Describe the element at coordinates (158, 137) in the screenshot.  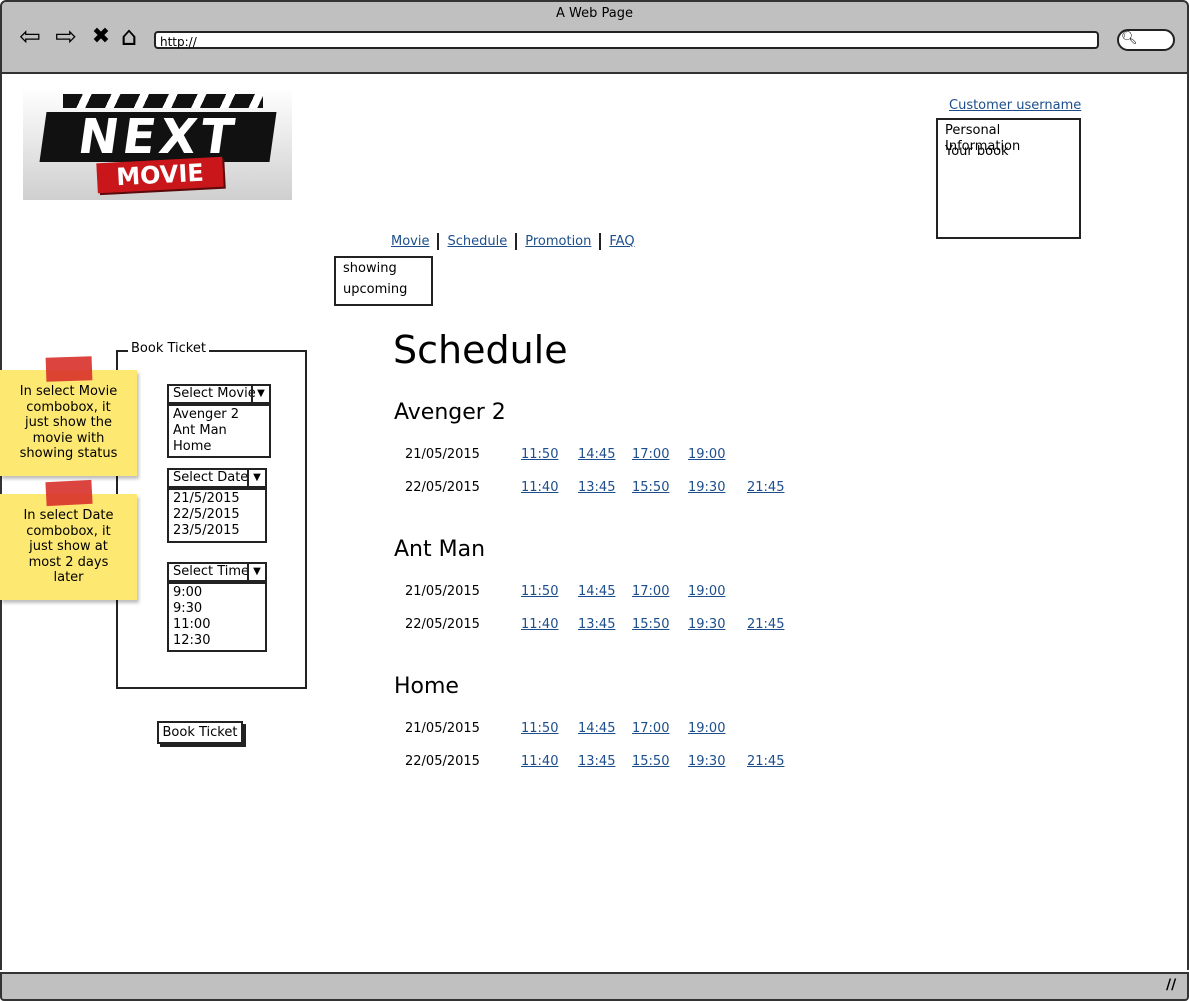
I see `logo-word-next: NEXT` at that location.